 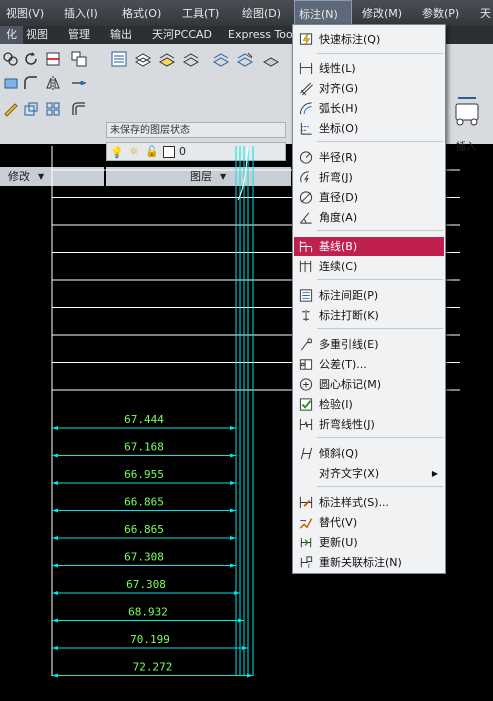 I want to click on rotate-icon, so click(x=31, y=59).